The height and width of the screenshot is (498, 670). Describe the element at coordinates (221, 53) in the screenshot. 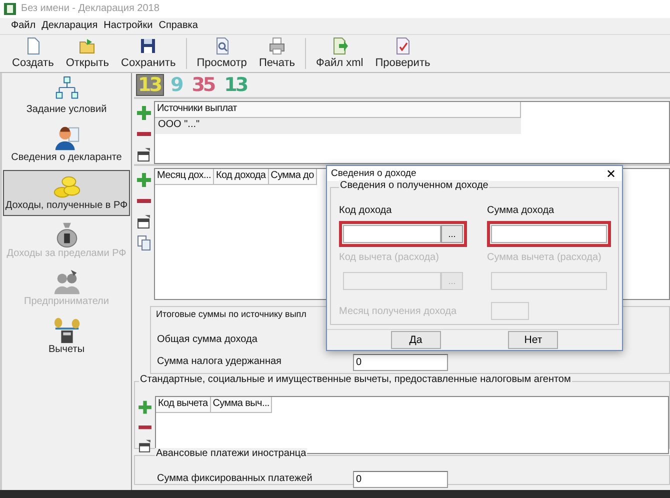

I see `toolbar-button: Просмотр` at that location.